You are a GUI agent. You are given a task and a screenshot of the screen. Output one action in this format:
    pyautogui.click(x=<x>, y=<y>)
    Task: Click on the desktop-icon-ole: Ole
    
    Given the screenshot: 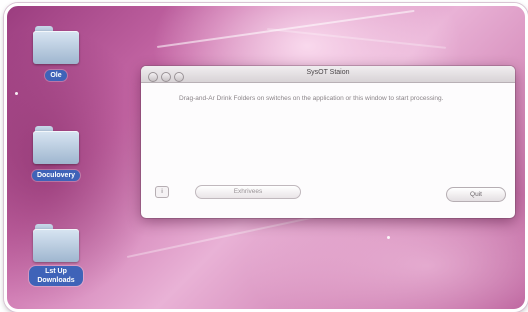 What is the action you would take?
    pyautogui.click(x=56, y=54)
    